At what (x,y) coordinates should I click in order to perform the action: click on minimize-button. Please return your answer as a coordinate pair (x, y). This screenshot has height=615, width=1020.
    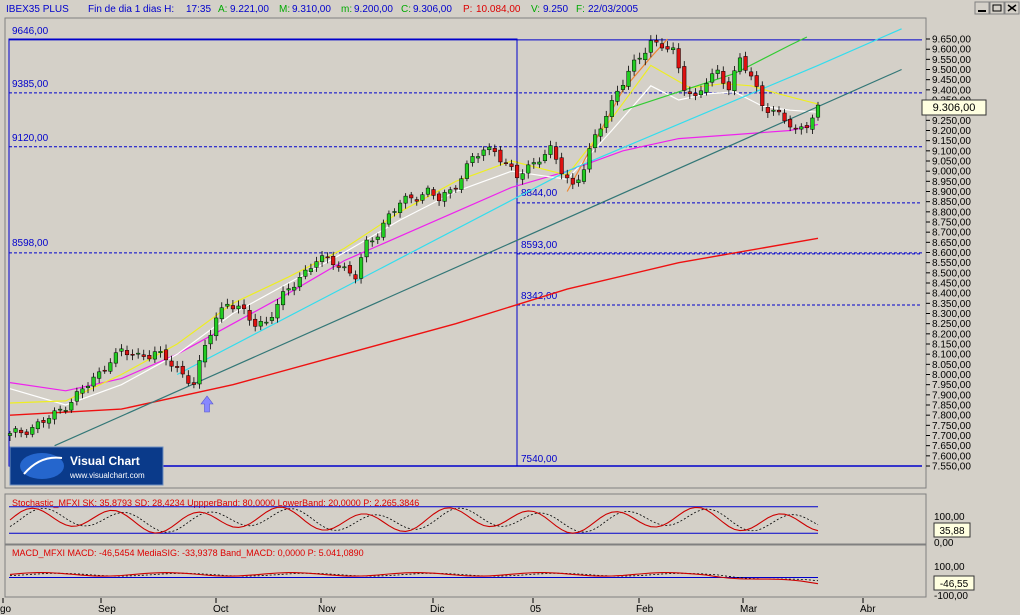
    Looking at the image, I should click on (982, 8).